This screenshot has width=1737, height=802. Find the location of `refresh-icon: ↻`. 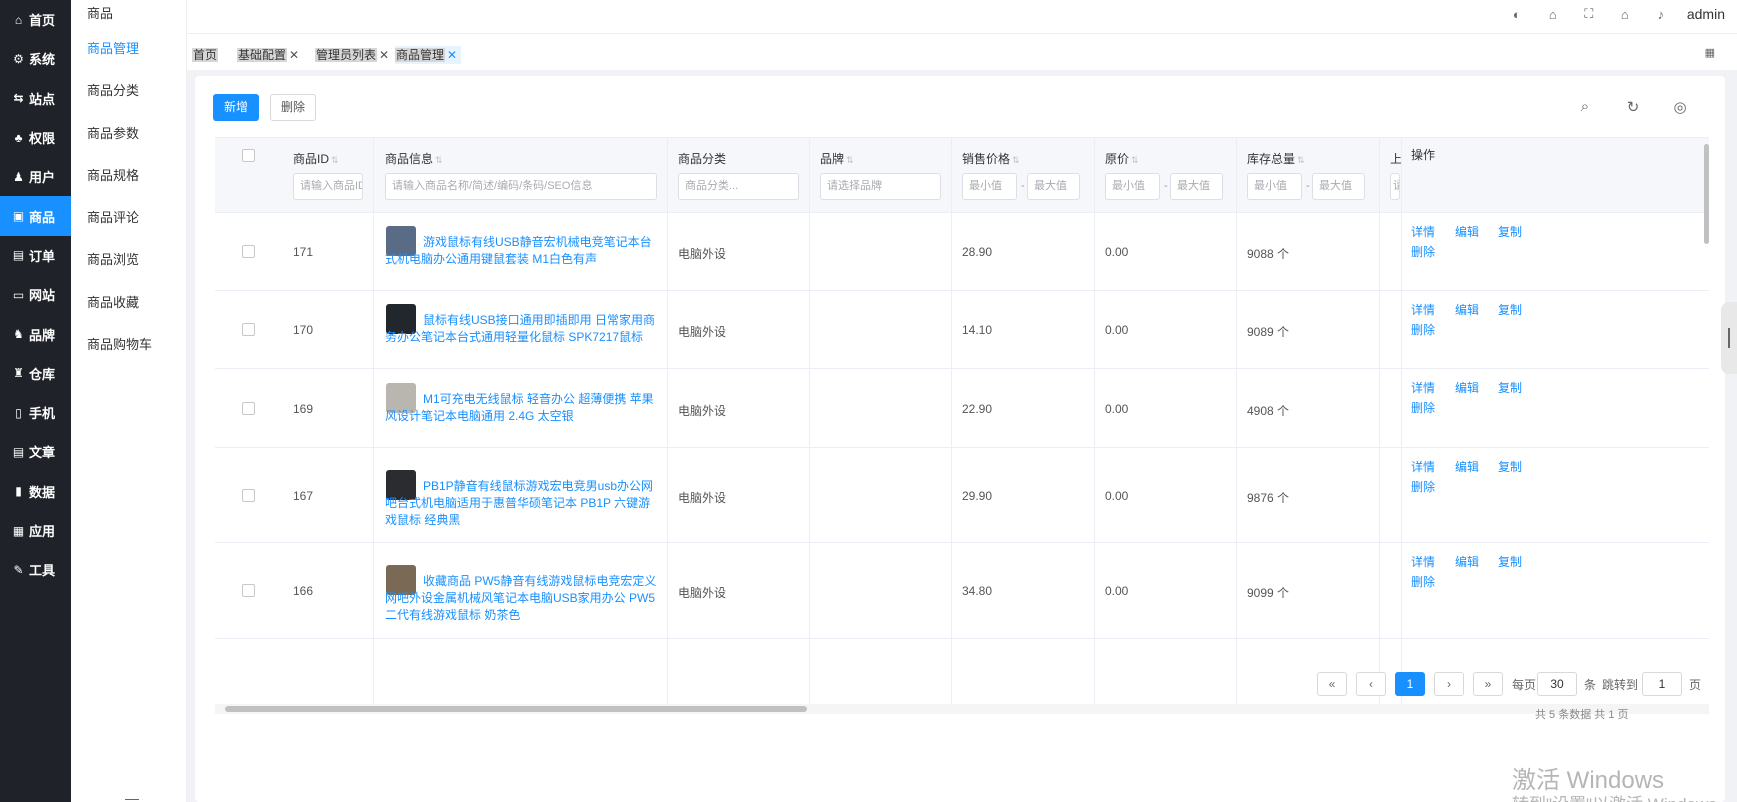

refresh-icon: ↻ is located at coordinates (1633, 107).